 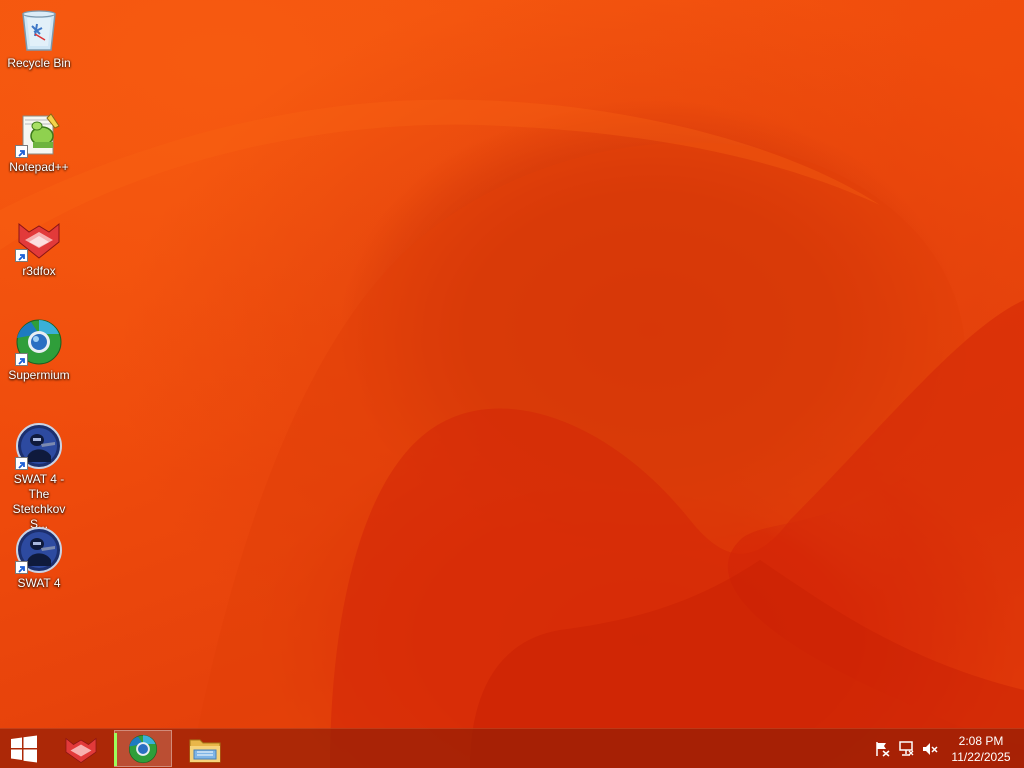 What do you see at coordinates (512, 748) in the screenshot?
I see `taskbar: 2:08 PM 11/22/2025` at bounding box center [512, 748].